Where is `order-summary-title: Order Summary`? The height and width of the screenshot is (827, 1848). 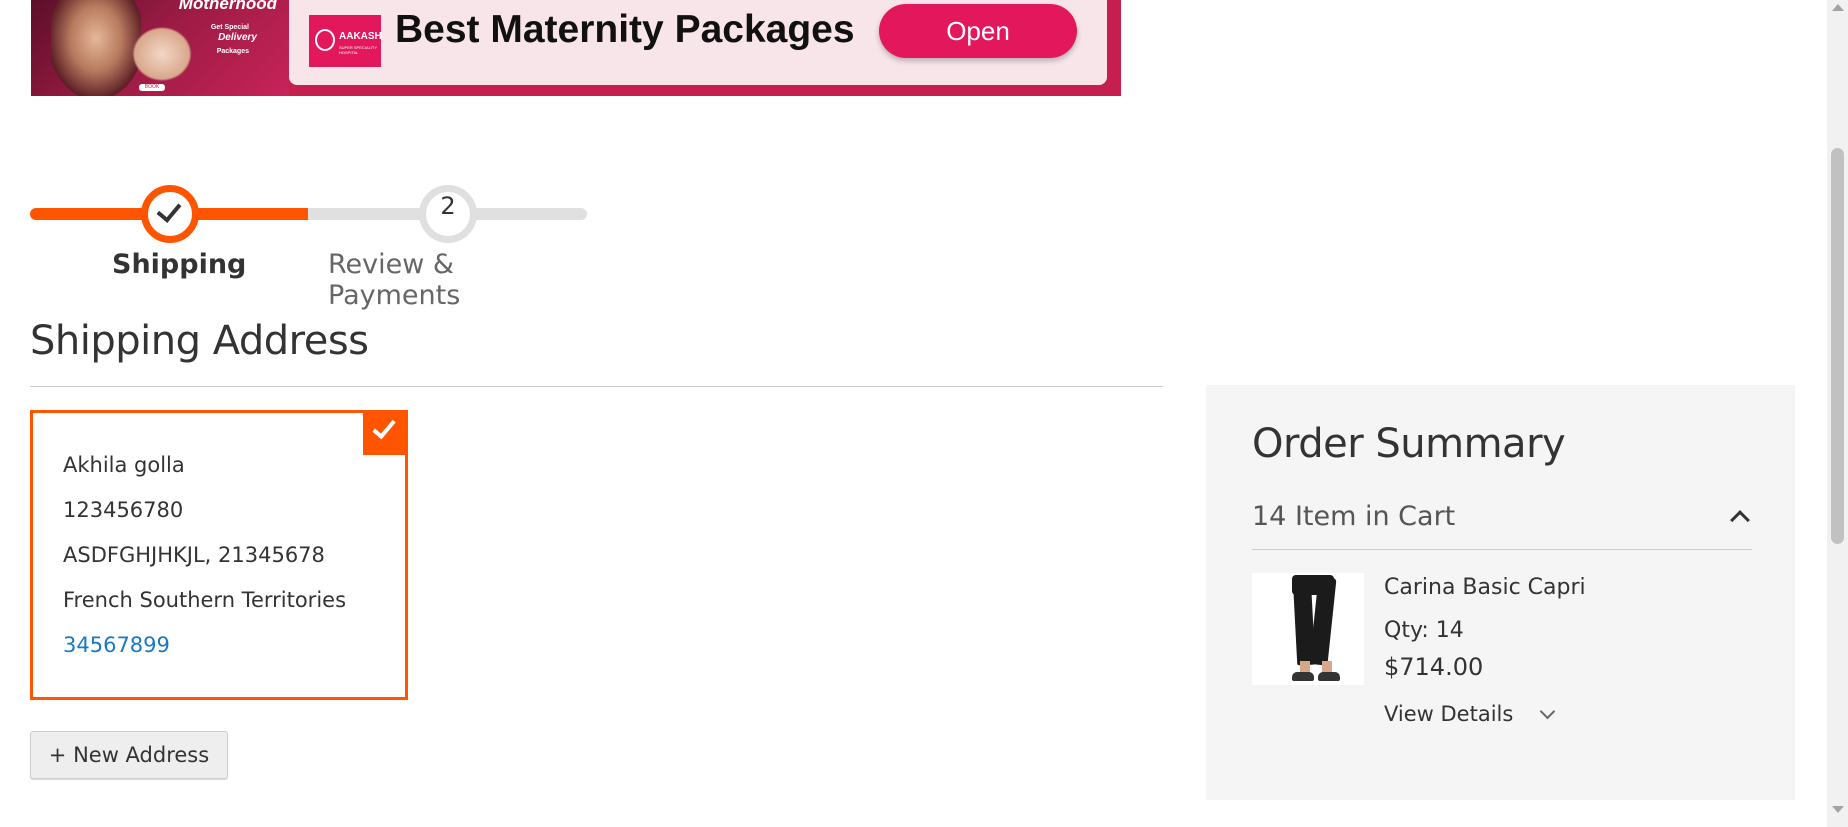
order-summary-title: Order Summary is located at coordinates (1409, 444).